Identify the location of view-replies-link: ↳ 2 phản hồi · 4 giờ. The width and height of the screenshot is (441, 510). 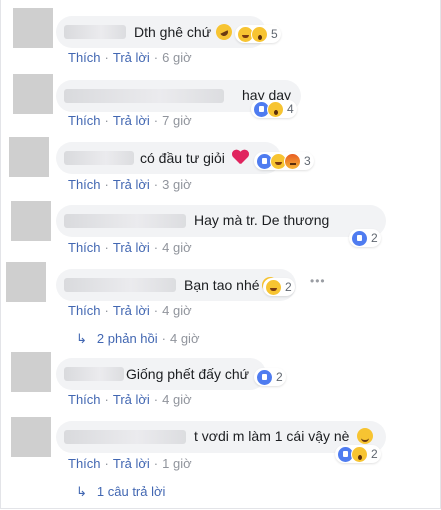
(137, 339).